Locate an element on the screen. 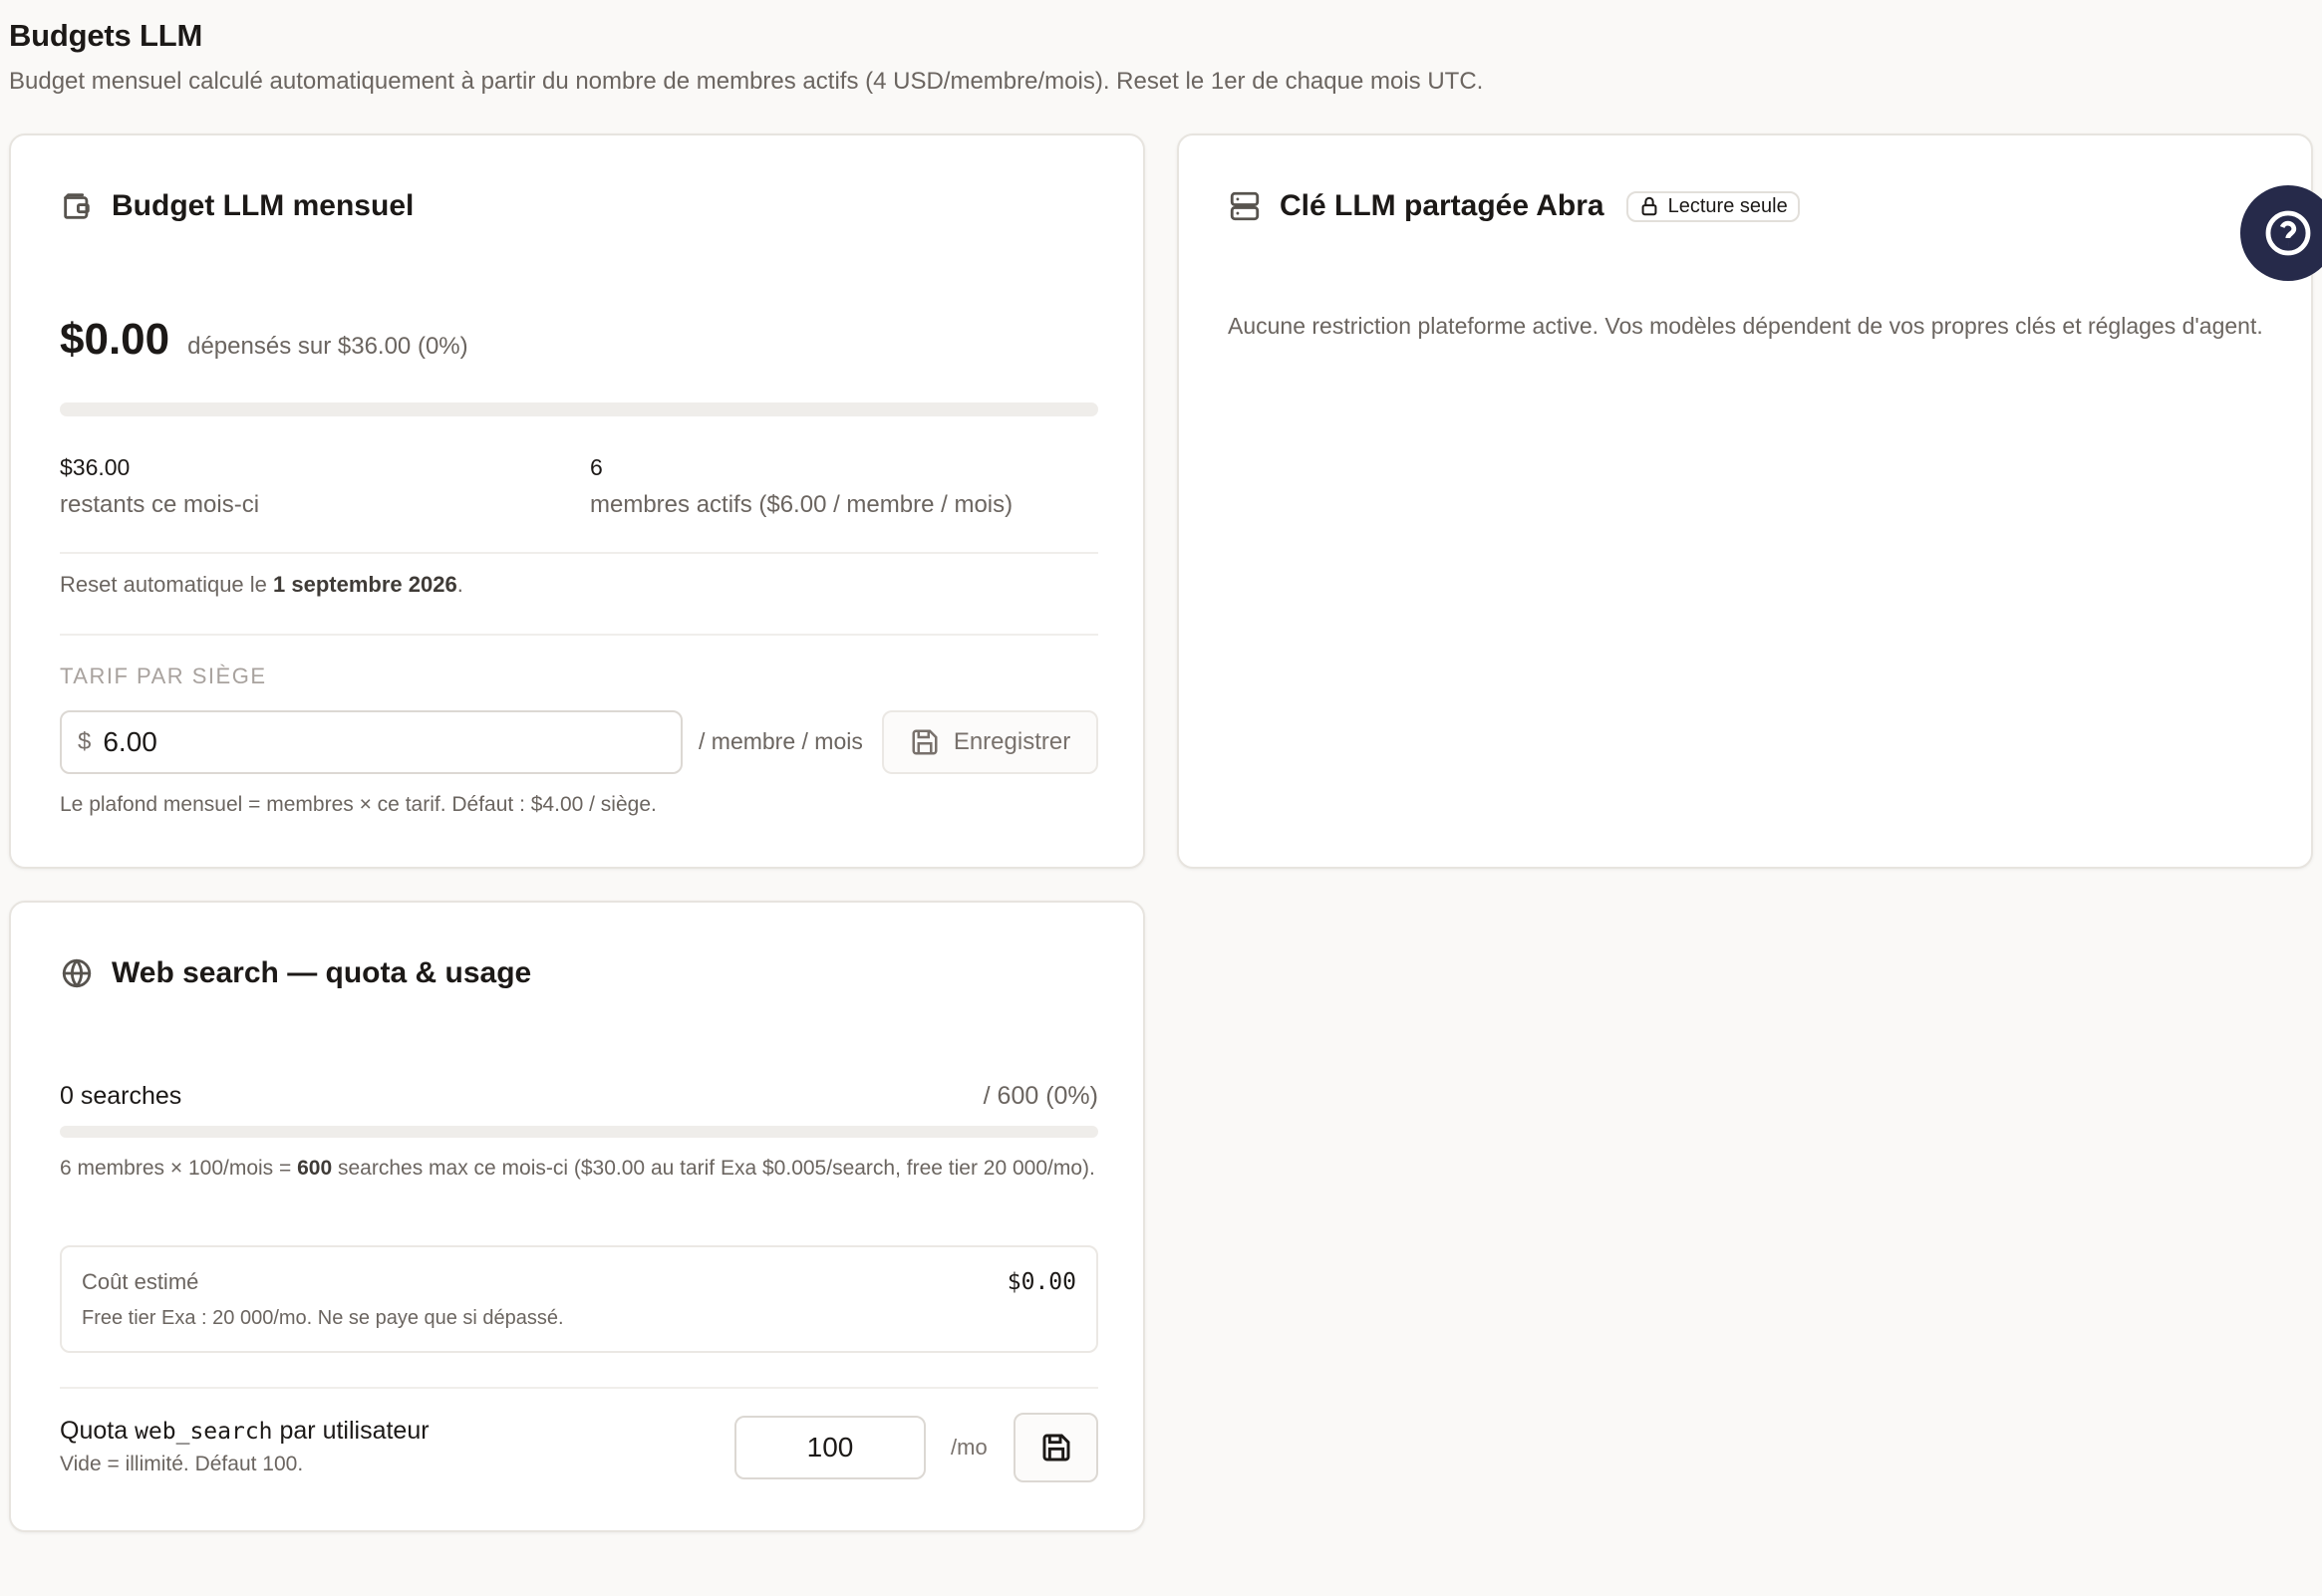 This screenshot has width=2322, height=1596. spent-summary: $0.00 dépensés sur $36.00 (0%) is located at coordinates (264, 340).